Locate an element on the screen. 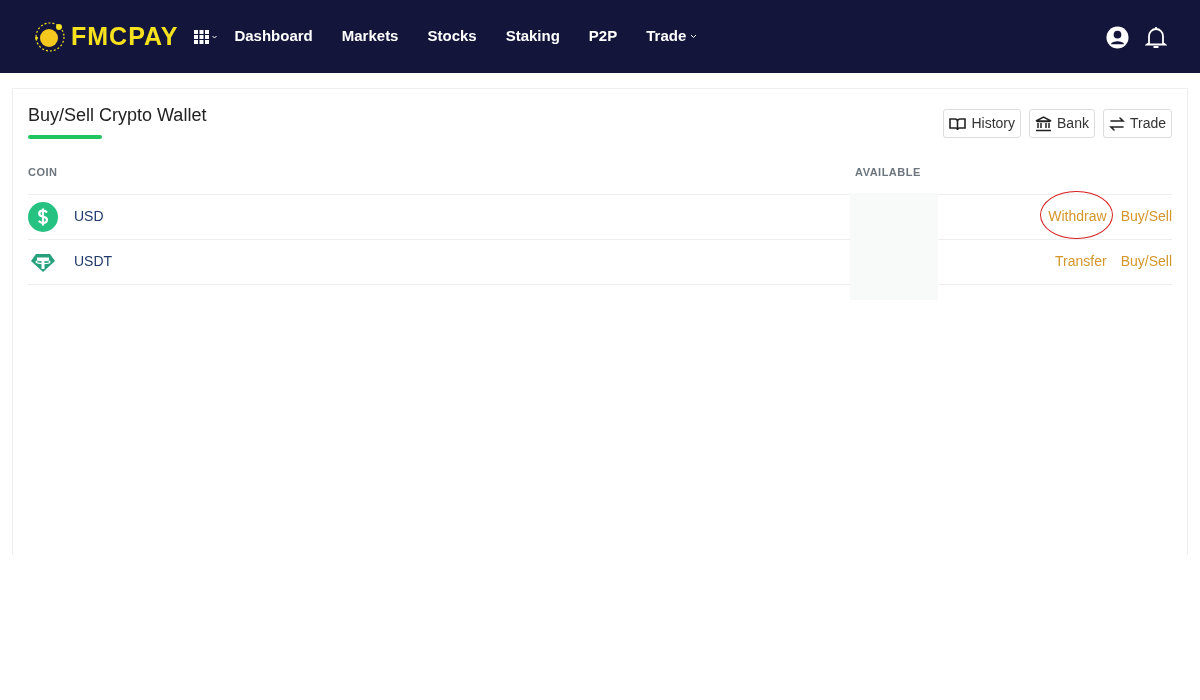  nav-link: Stocks is located at coordinates (452, 36).